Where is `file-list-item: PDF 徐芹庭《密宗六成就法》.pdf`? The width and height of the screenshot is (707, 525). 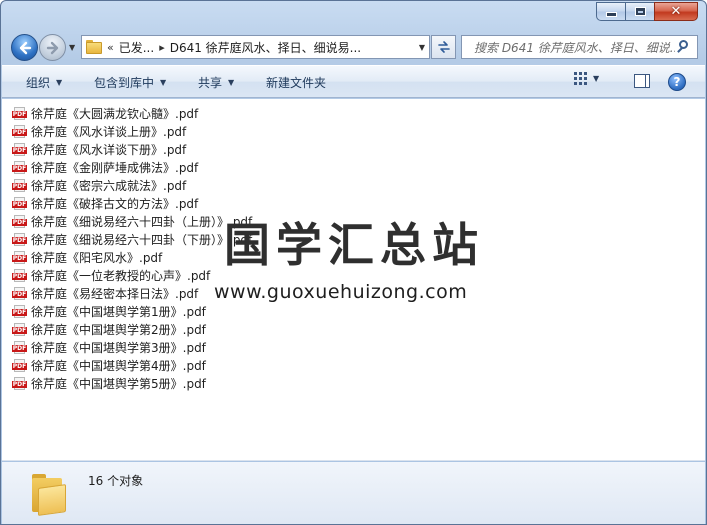
file-list-item: PDF 徐芹庭《密宗六成就法》.pdf is located at coordinates (132, 185).